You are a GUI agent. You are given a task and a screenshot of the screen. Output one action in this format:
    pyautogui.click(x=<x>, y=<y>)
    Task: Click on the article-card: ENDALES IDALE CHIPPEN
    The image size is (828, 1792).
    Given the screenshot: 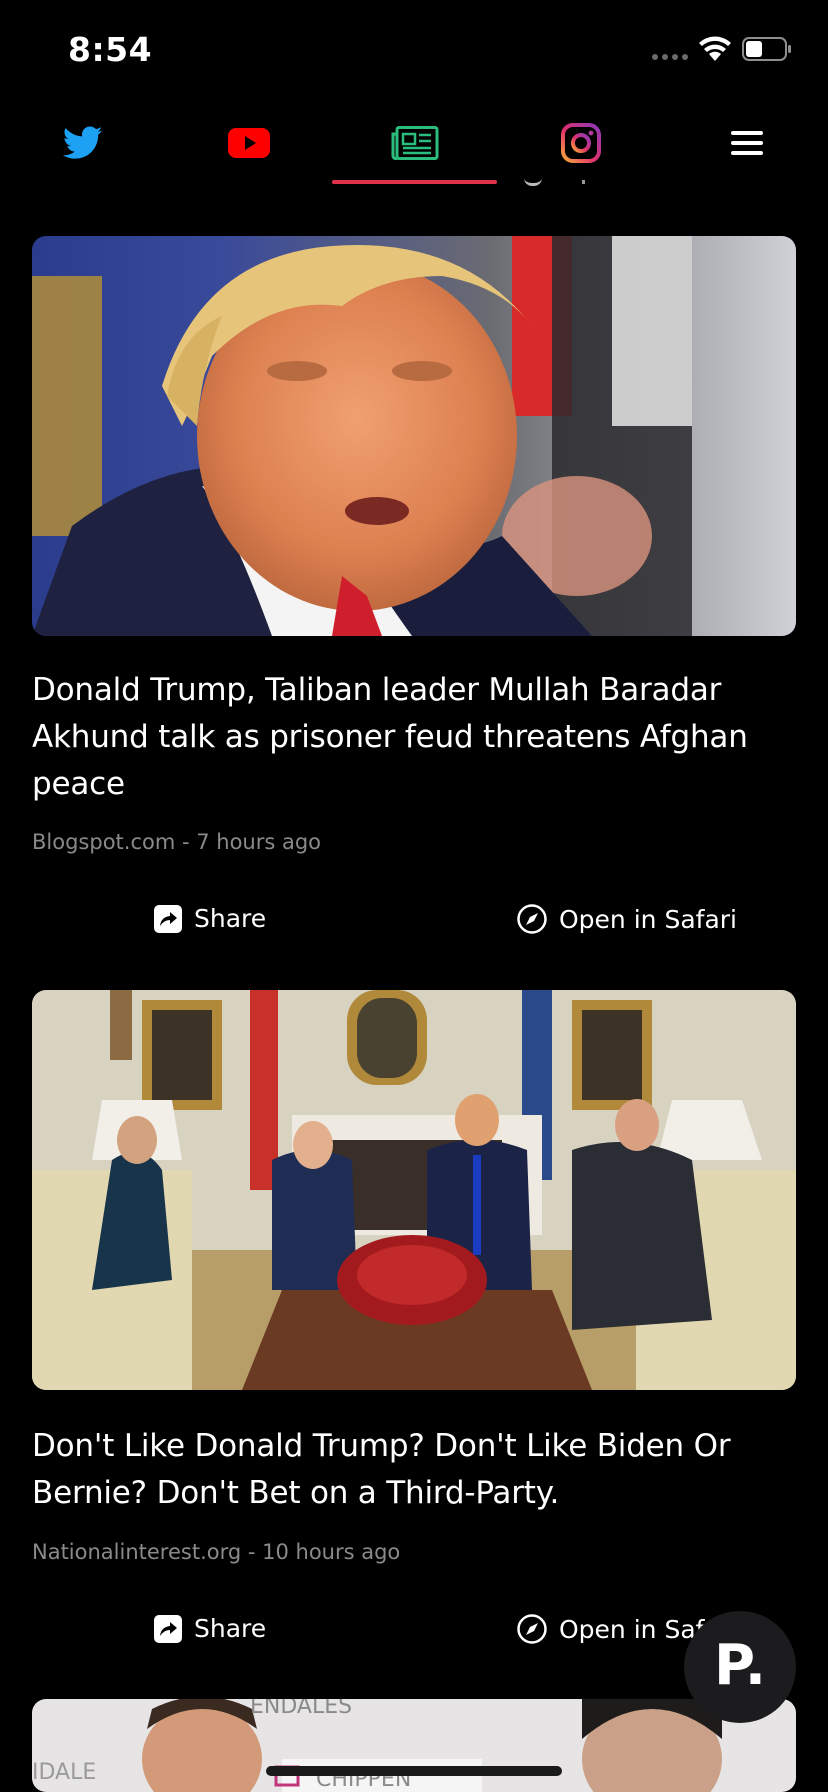 What is the action you would take?
    pyautogui.click(x=414, y=1745)
    